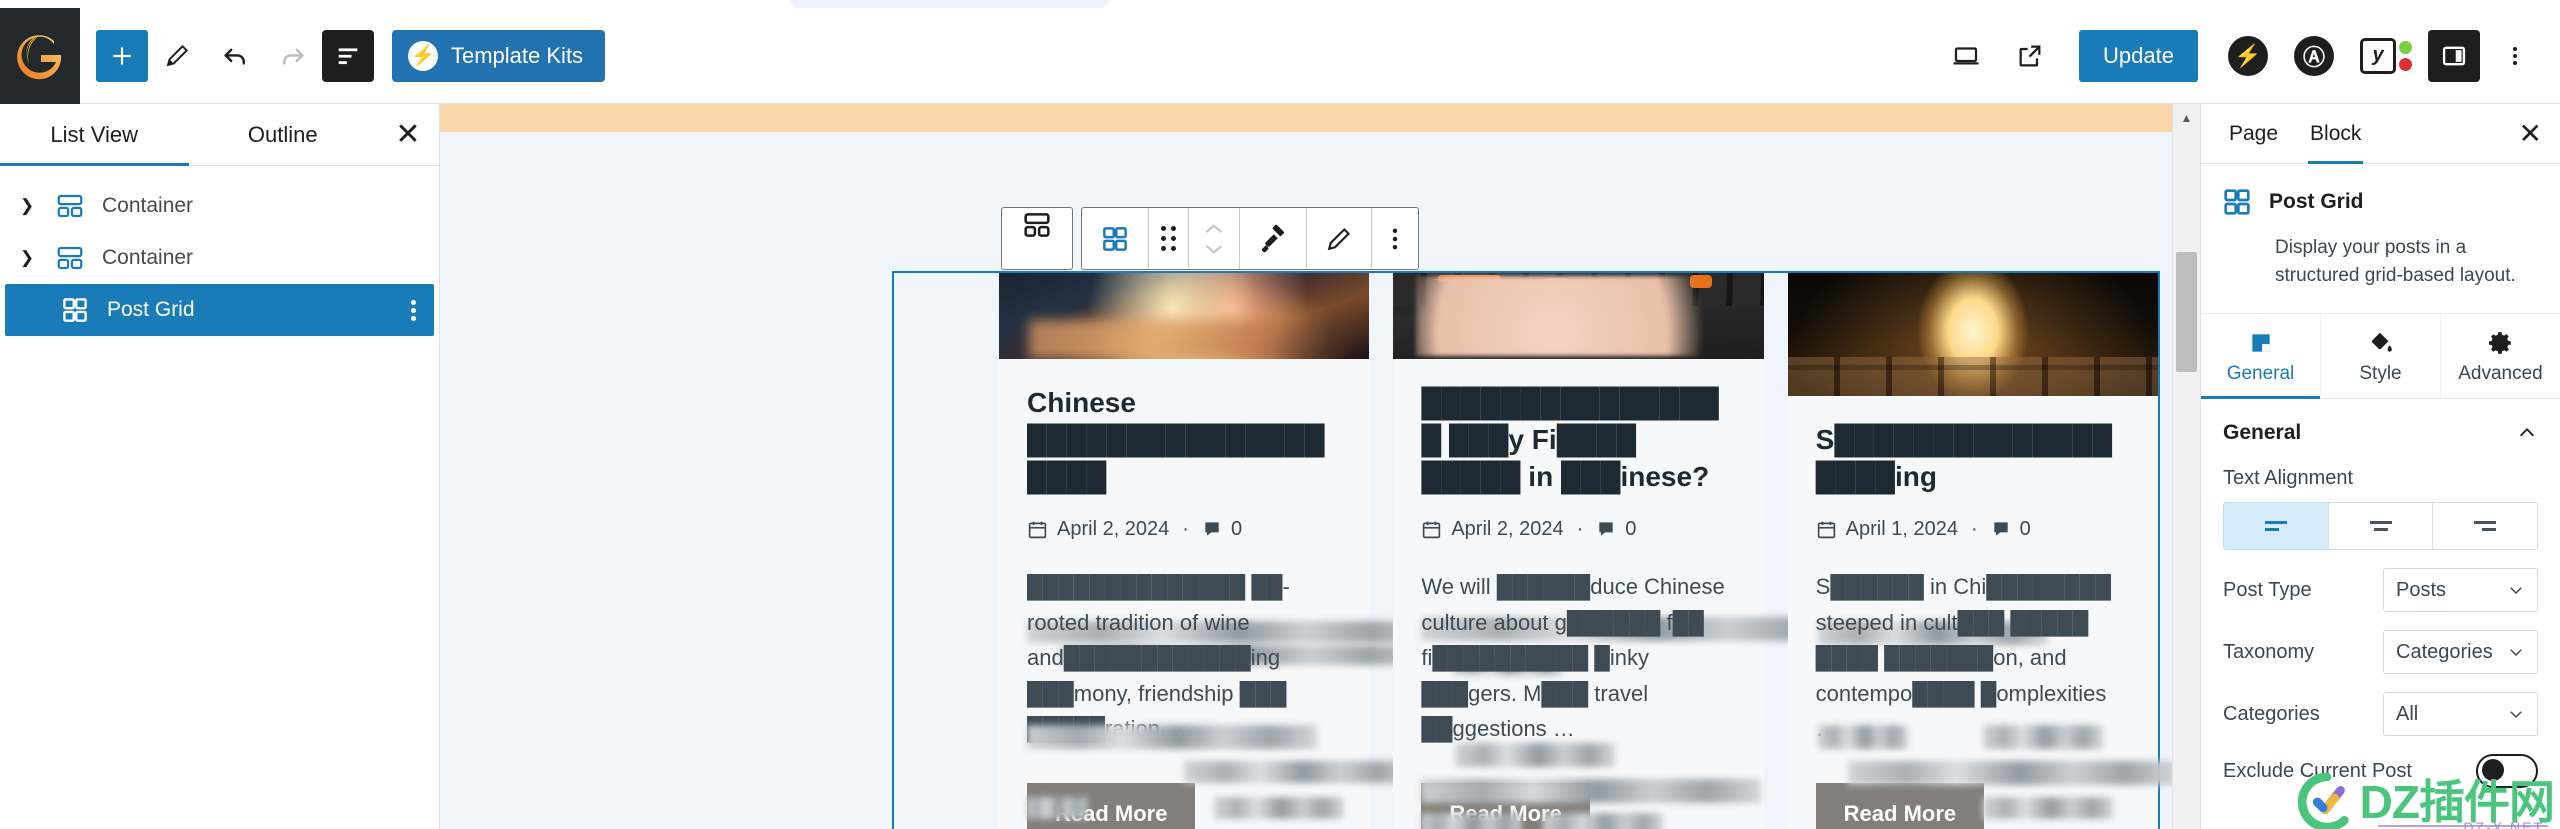  Describe the element at coordinates (2405, 64) in the screenshot. I see `yoast-seo-dot` at that location.